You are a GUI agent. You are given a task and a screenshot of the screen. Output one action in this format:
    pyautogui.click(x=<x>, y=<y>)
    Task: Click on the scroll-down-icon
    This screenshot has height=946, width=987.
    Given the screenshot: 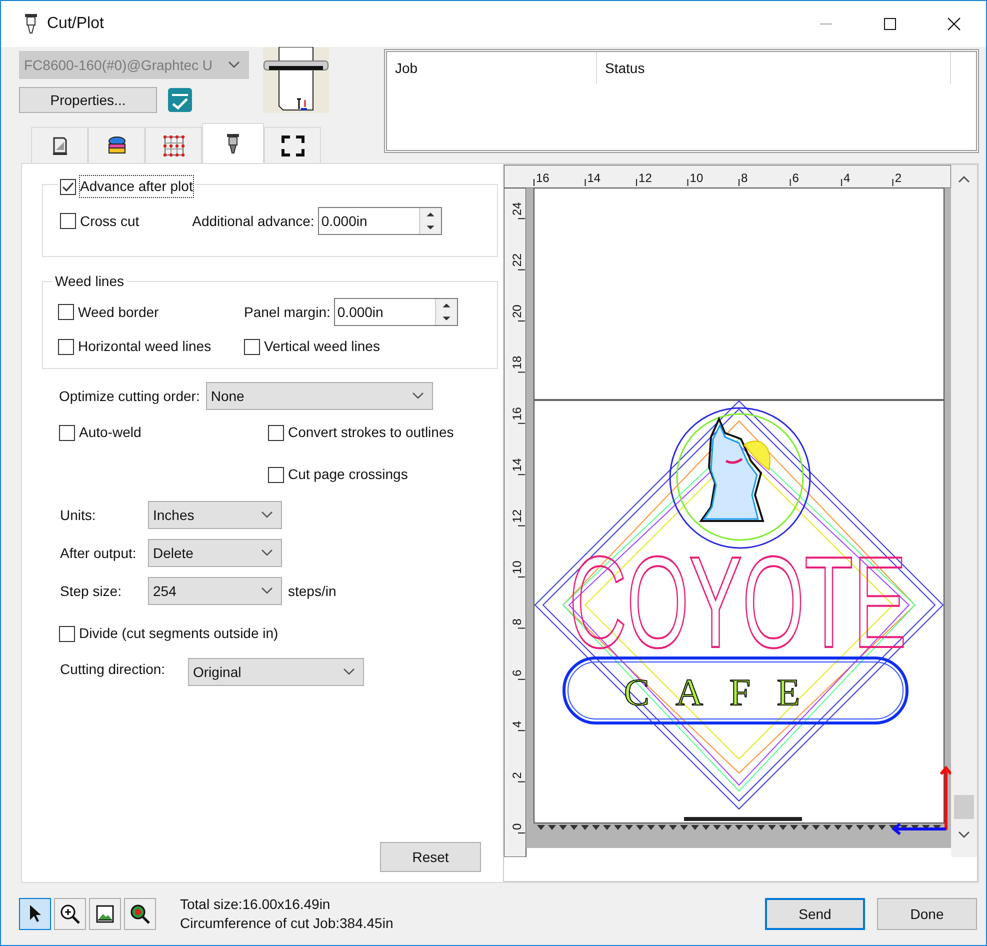 What is the action you would take?
    pyautogui.click(x=964, y=835)
    